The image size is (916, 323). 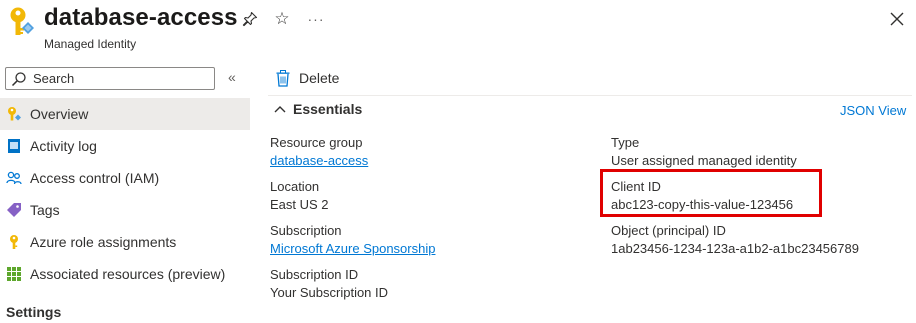 I want to click on toolbar-divider, so click(x=590, y=95).